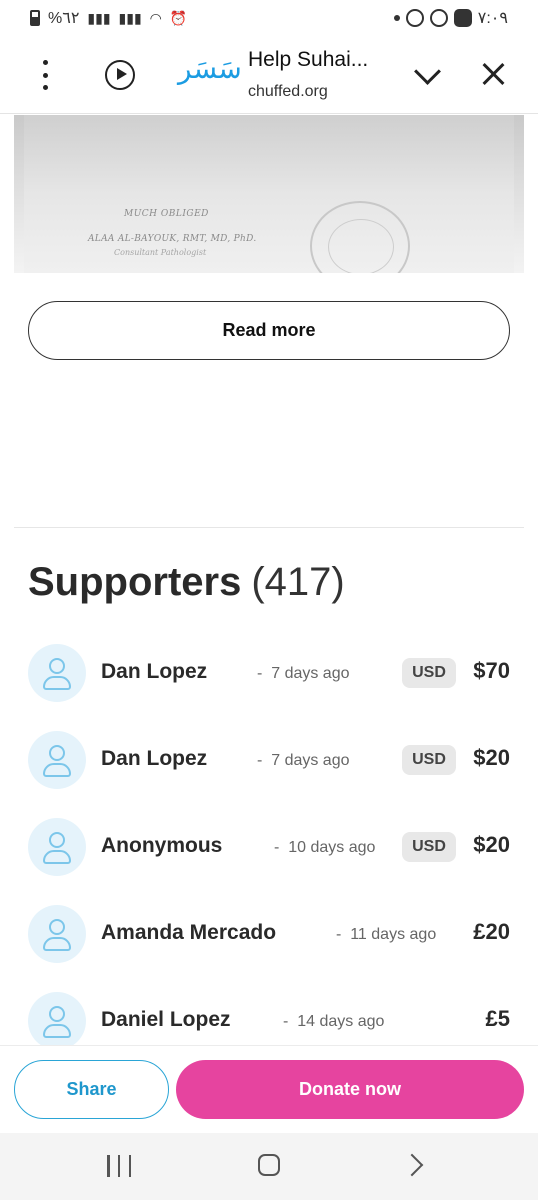 Image resolution: width=538 pixels, height=1200 pixels. I want to click on system-navigation-bar, so click(269, 1166).